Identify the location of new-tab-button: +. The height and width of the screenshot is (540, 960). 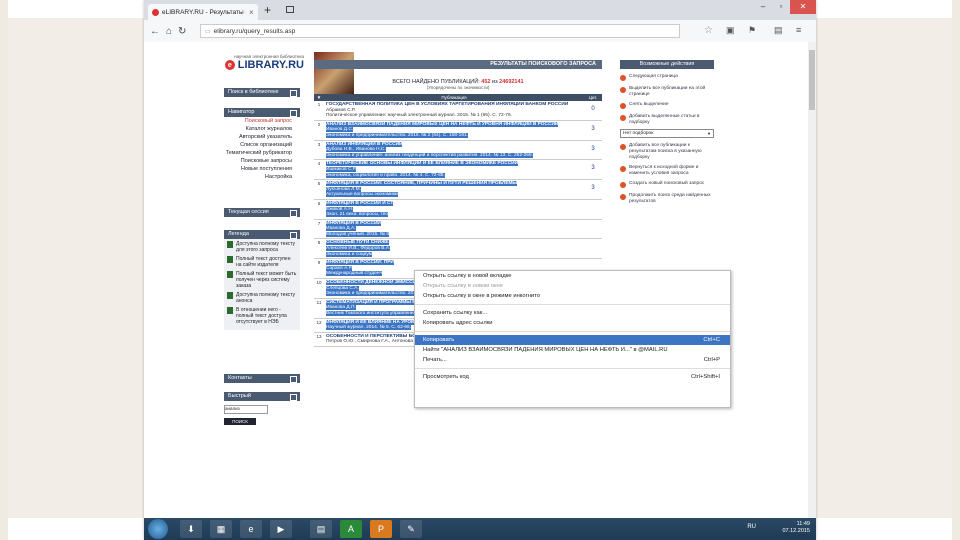
(267, 10).